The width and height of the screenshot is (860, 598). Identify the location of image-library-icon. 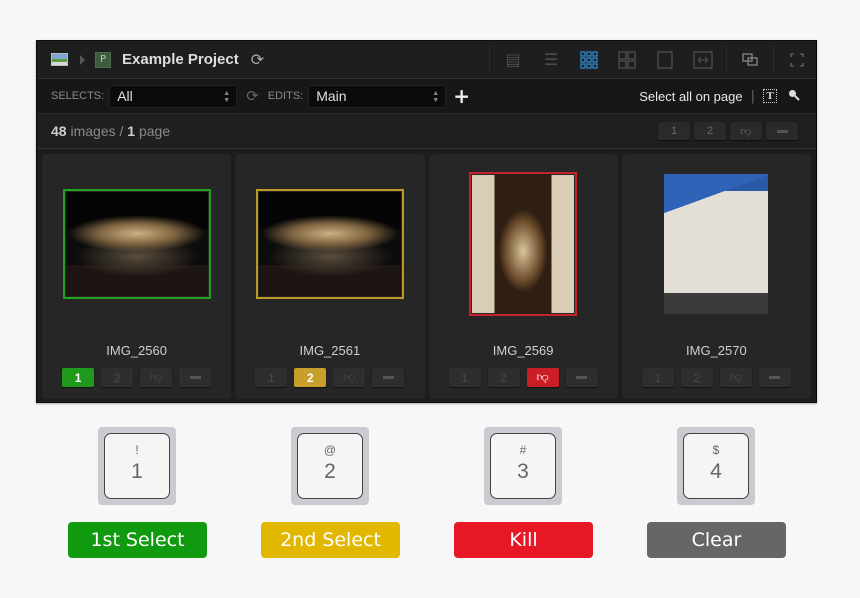
(59, 59).